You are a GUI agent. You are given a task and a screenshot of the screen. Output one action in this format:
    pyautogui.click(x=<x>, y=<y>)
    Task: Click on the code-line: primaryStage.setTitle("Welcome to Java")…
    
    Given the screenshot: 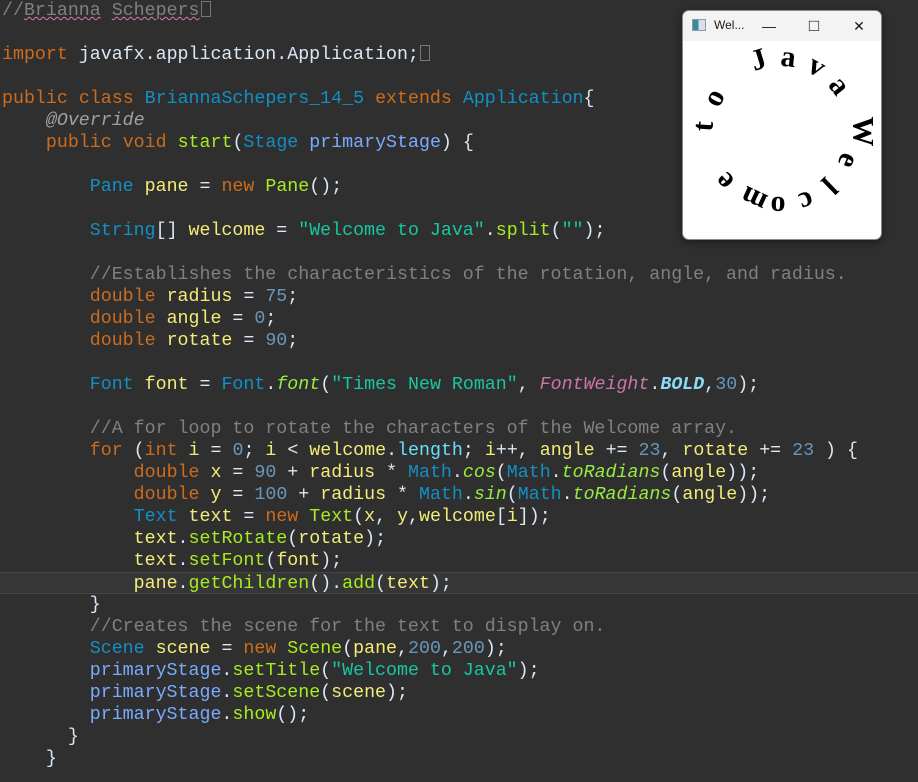 What is the action you would take?
    pyautogui.click(x=271, y=671)
    